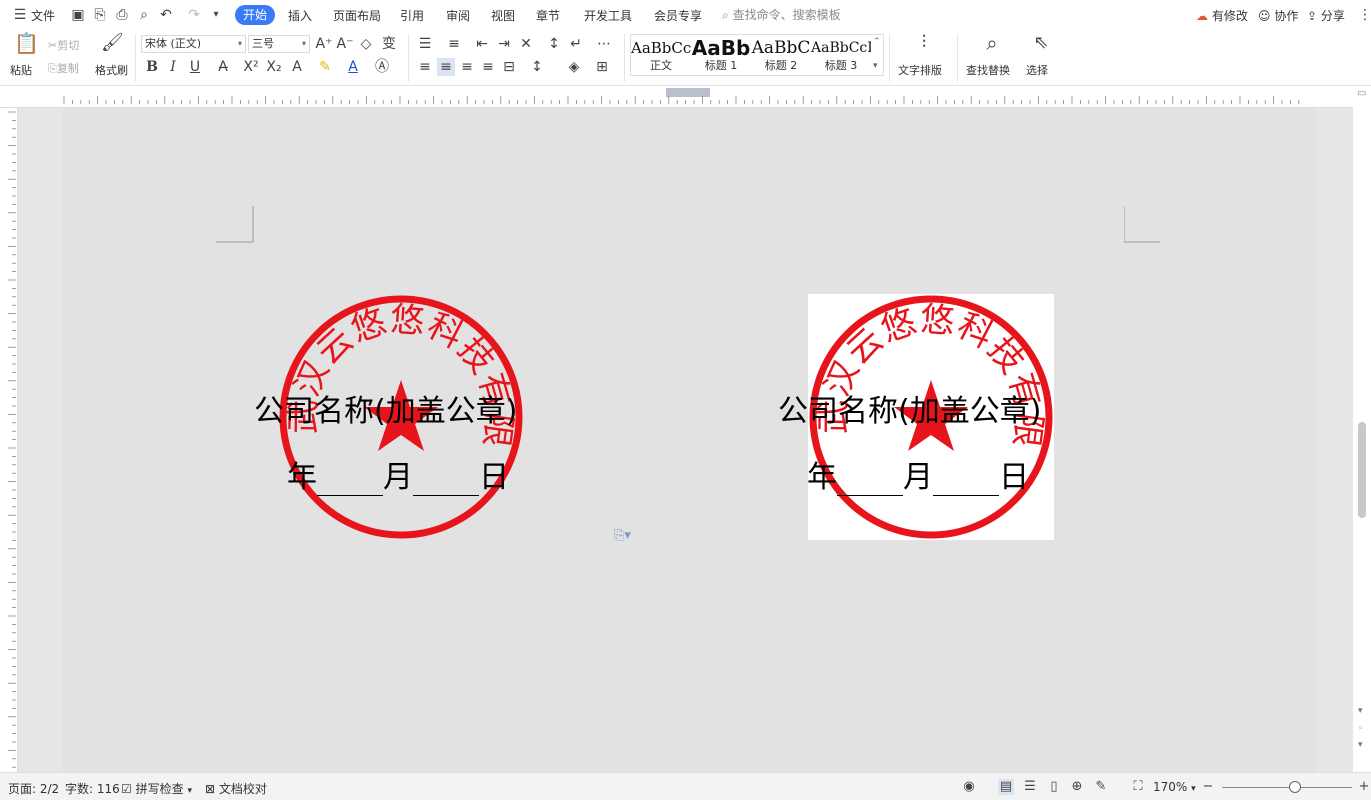 The height and width of the screenshot is (800, 1371). Describe the element at coordinates (992, 45) in the screenshot. I see `find-replace-icon: ⌕` at that location.